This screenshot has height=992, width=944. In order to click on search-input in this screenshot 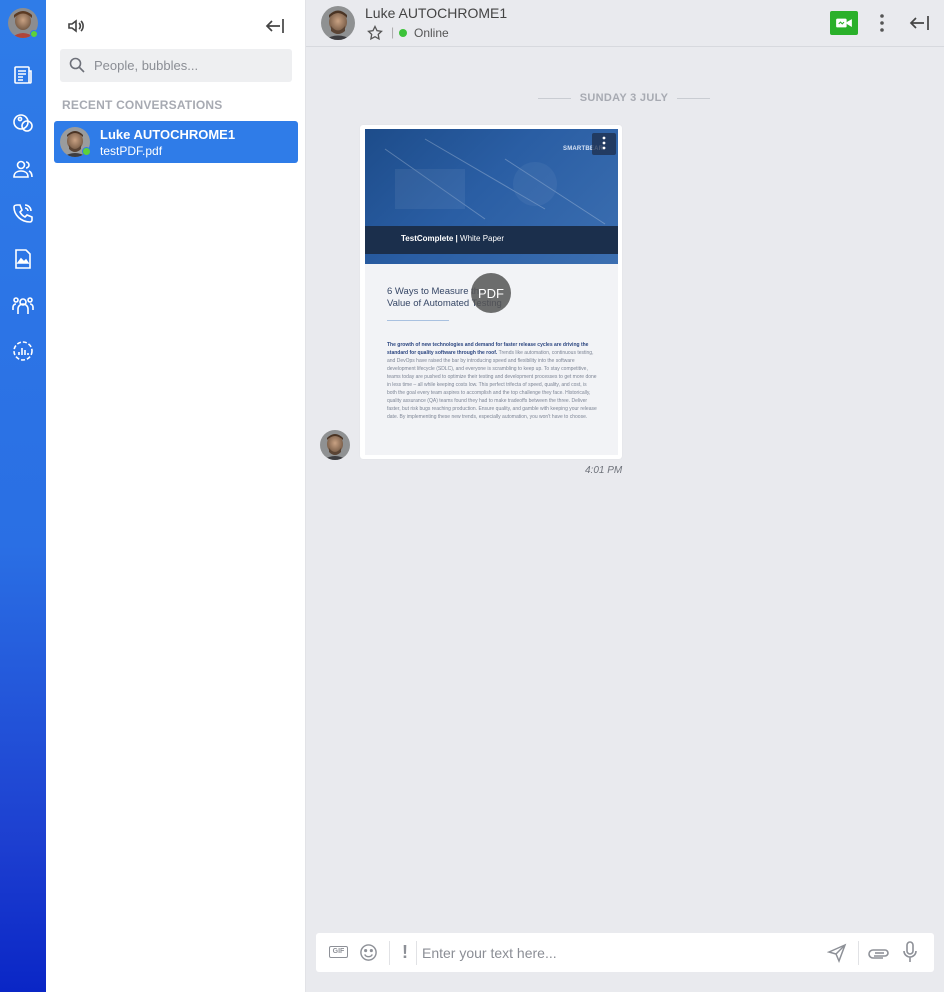, I will do `click(189, 65)`.